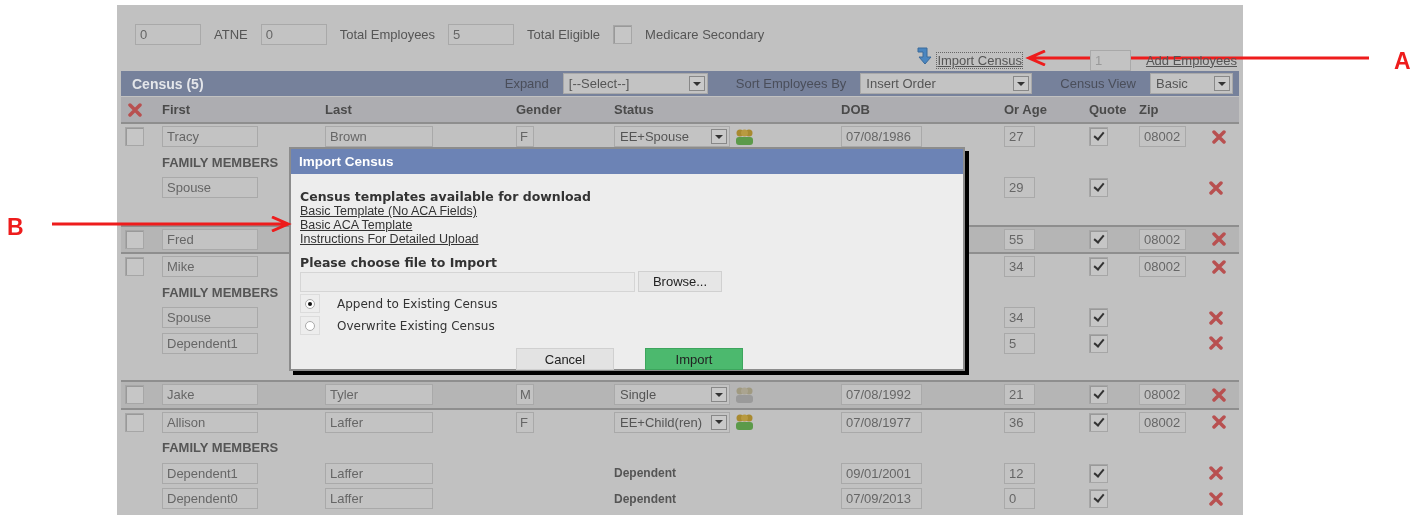  I want to click on first-name-field: Jake, so click(210, 395).